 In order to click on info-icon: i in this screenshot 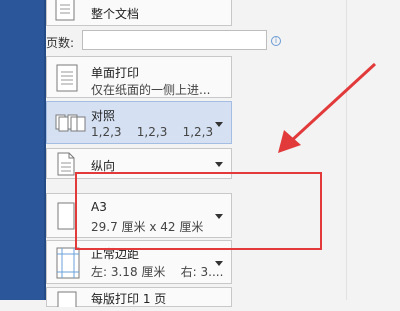, I will do `click(276, 41)`.